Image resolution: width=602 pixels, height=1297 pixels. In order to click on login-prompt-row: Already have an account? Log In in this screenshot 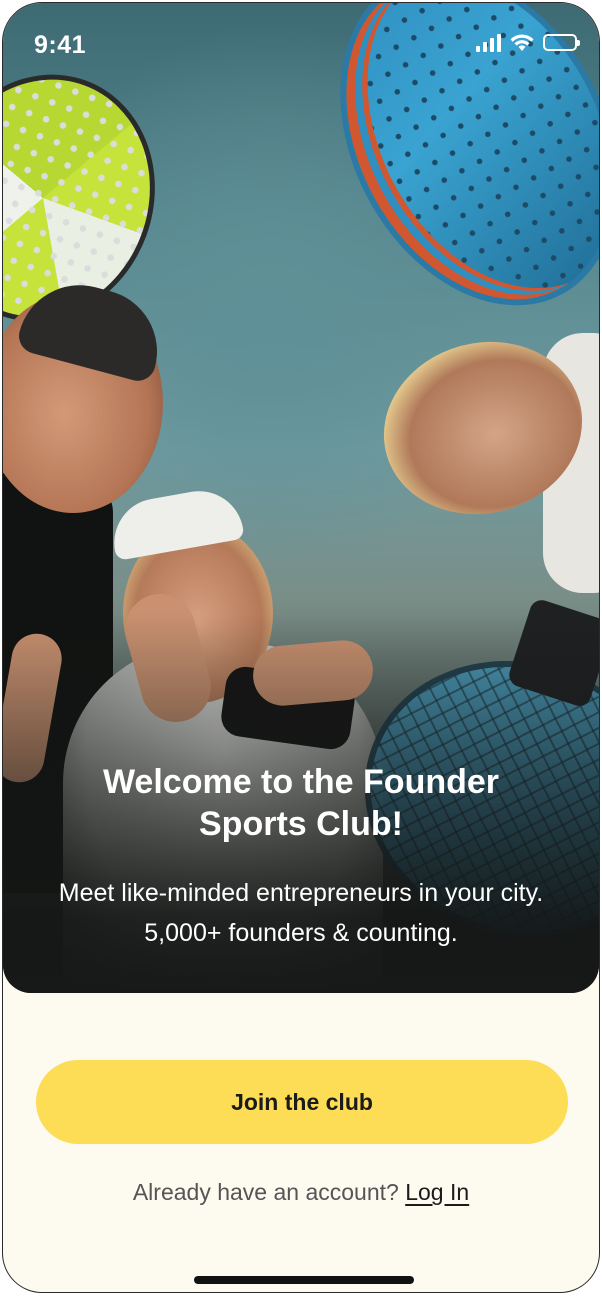, I will do `click(301, 1192)`.